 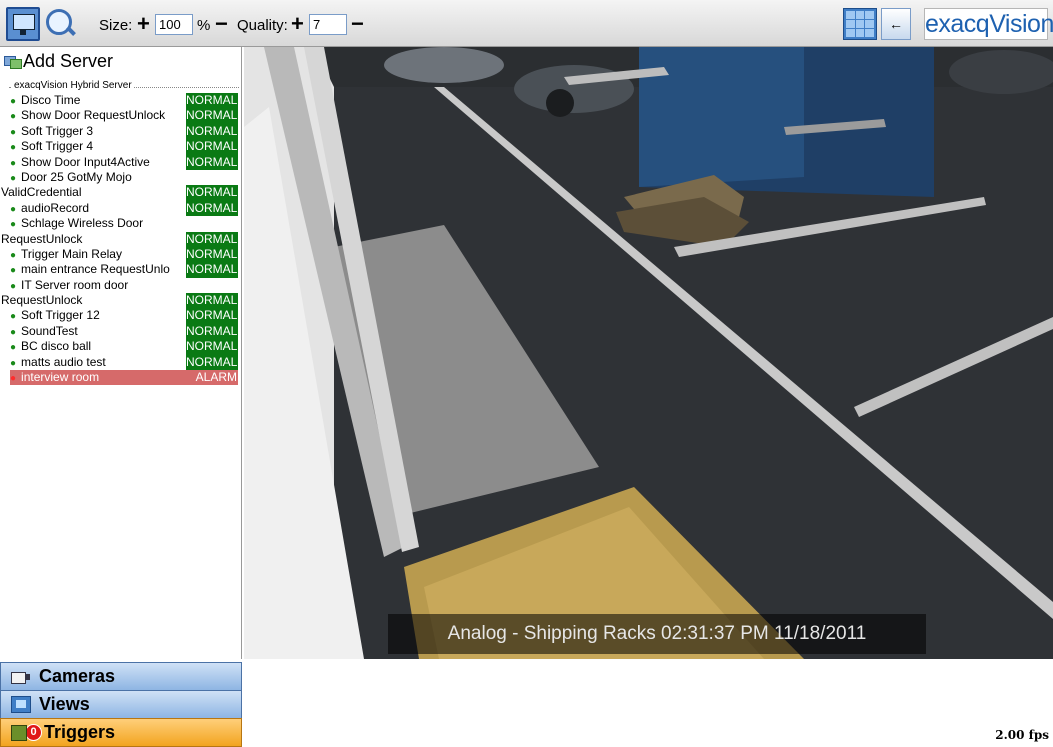 What do you see at coordinates (82, 223) in the screenshot?
I see `trigger-name-text: Schlage Wireless Door` at bounding box center [82, 223].